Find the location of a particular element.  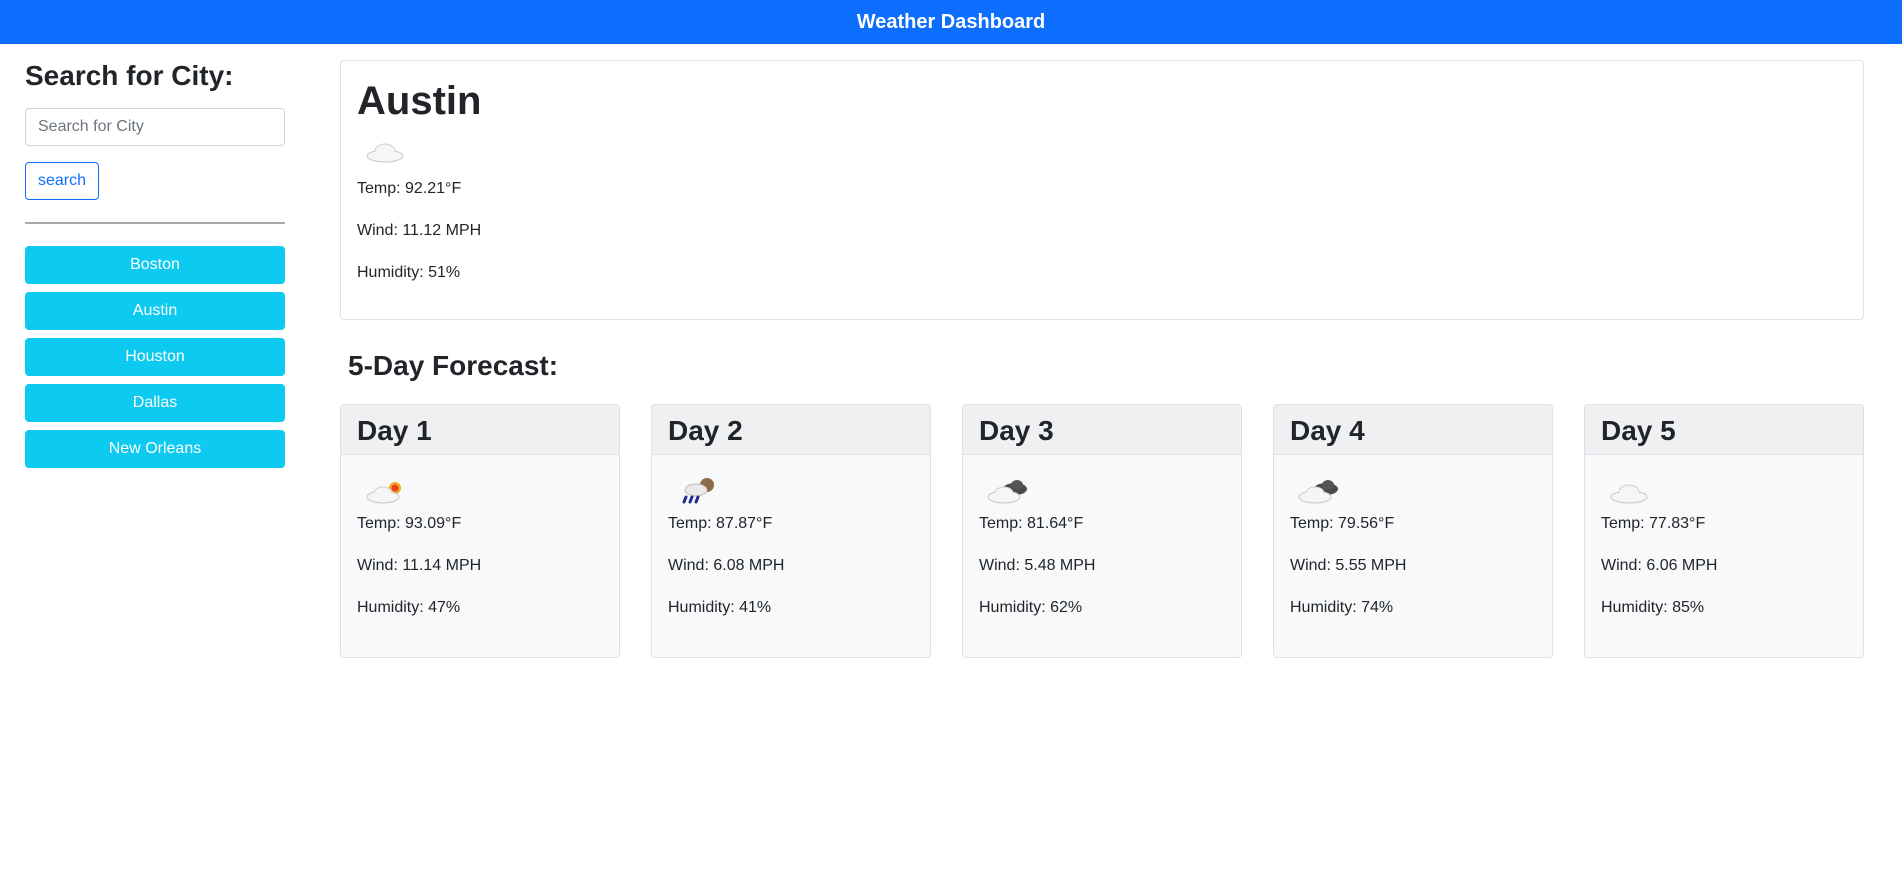

current-humidity: Humidity: 51% is located at coordinates (409, 272).